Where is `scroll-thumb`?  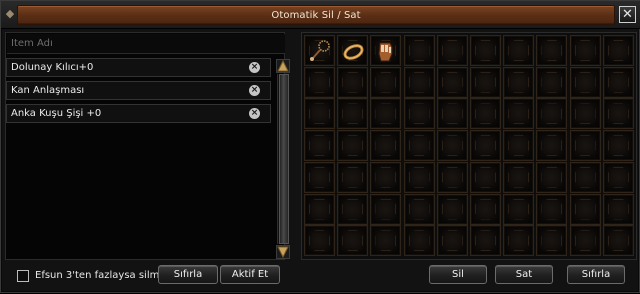
scroll-thumb is located at coordinates (284, 159).